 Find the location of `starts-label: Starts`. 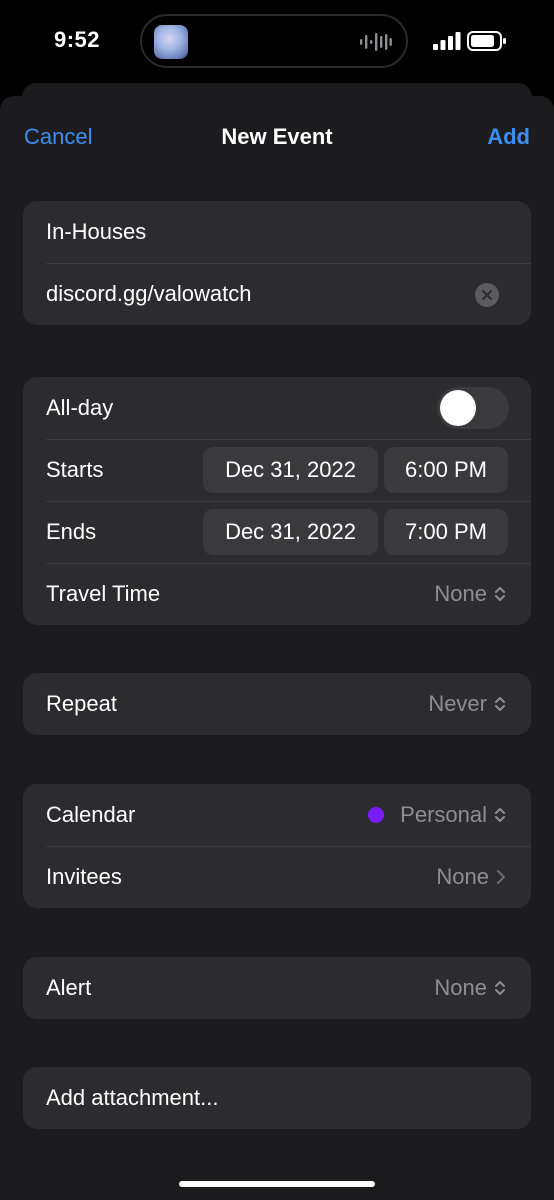

starts-label: Starts is located at coordinates (75, 469).